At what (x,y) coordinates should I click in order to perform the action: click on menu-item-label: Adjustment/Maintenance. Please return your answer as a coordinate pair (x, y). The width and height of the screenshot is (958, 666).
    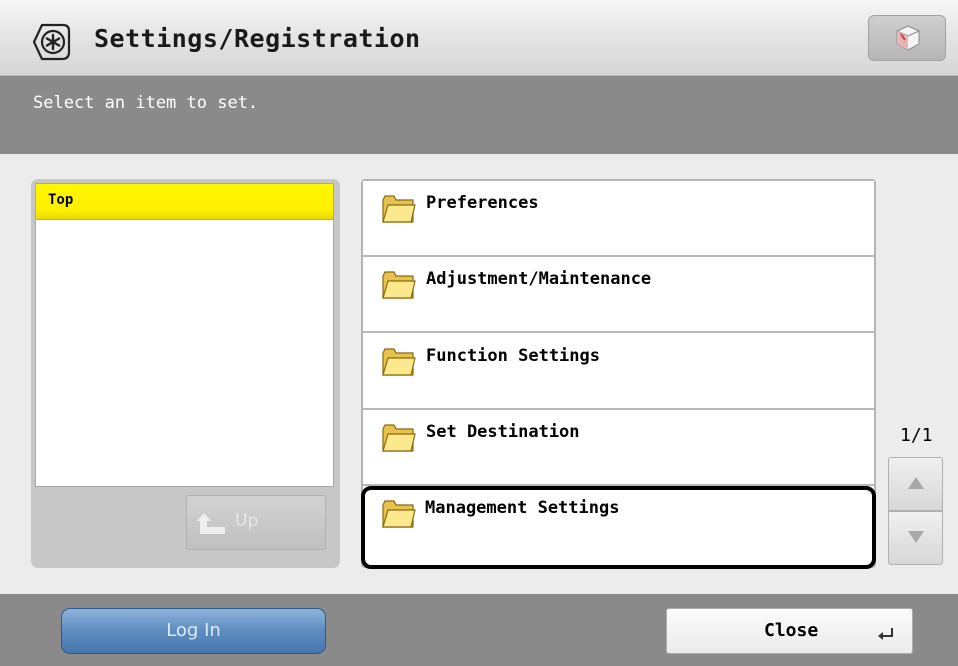
    Looking at the image, I should click on (539, 279).